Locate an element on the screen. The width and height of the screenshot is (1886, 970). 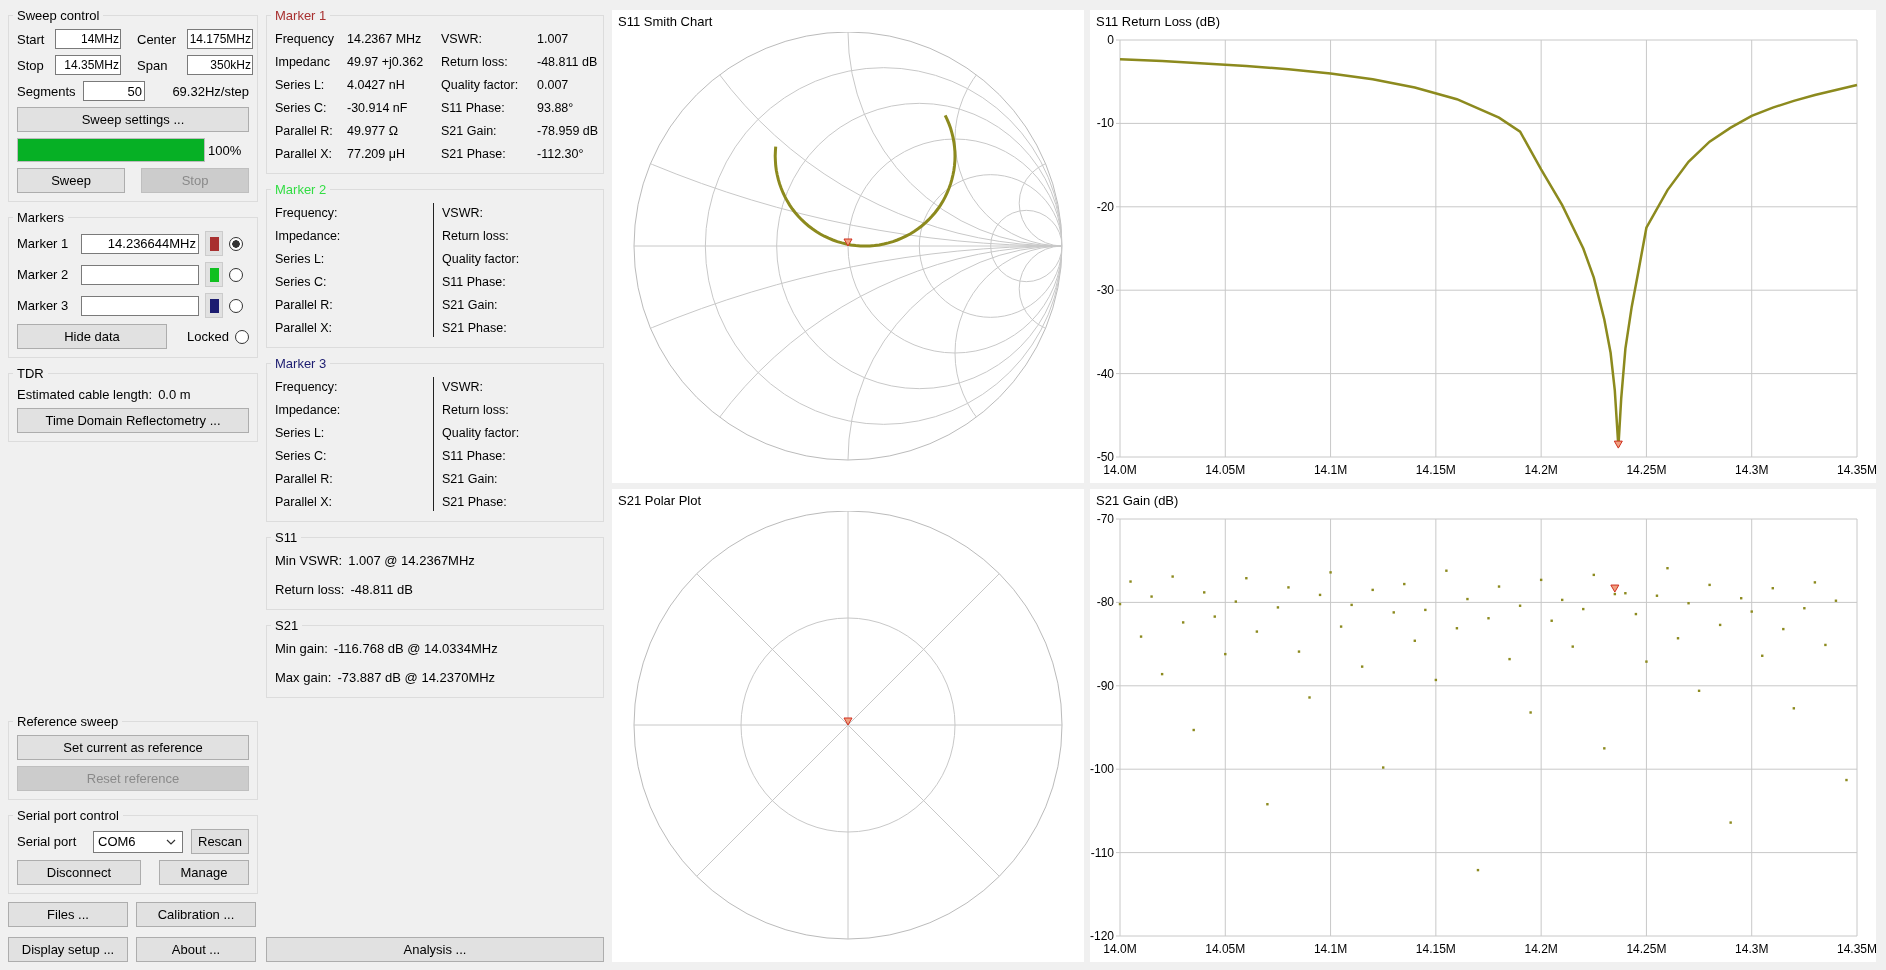
data-value: 49.97 +j0.362 is located at coordinates (385, 61).